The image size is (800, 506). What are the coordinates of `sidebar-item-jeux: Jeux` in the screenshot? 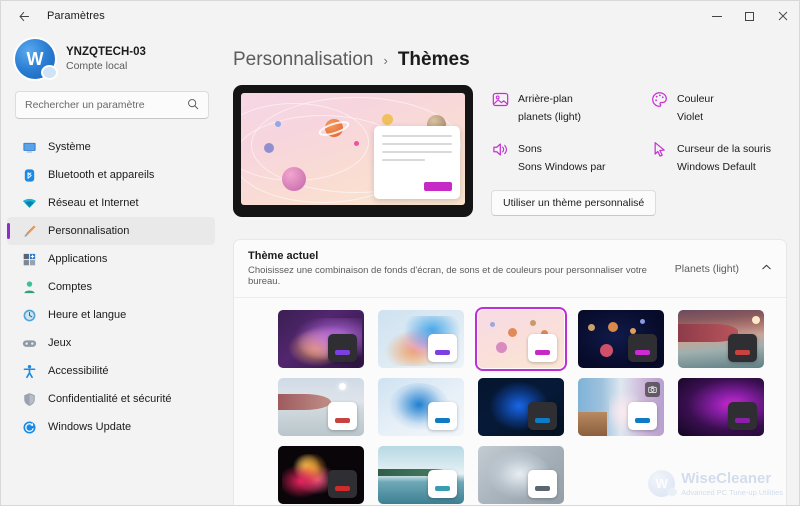 It's located at (111, 343).